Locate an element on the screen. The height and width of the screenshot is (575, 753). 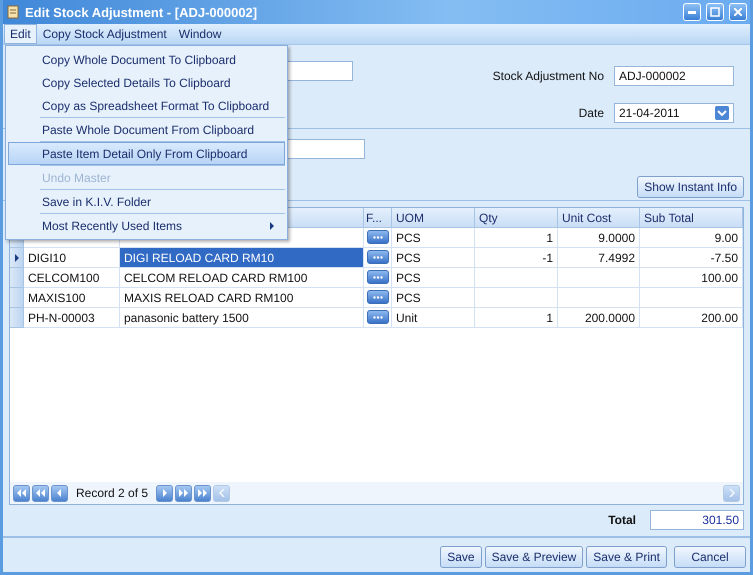
table-cell: CELCOM100 is located at coordinates (72, 278).